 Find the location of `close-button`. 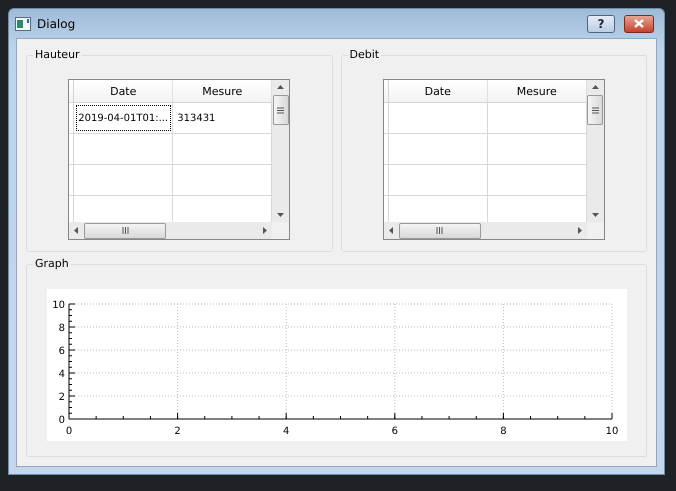

close-button is located at coordinates (639, 23).